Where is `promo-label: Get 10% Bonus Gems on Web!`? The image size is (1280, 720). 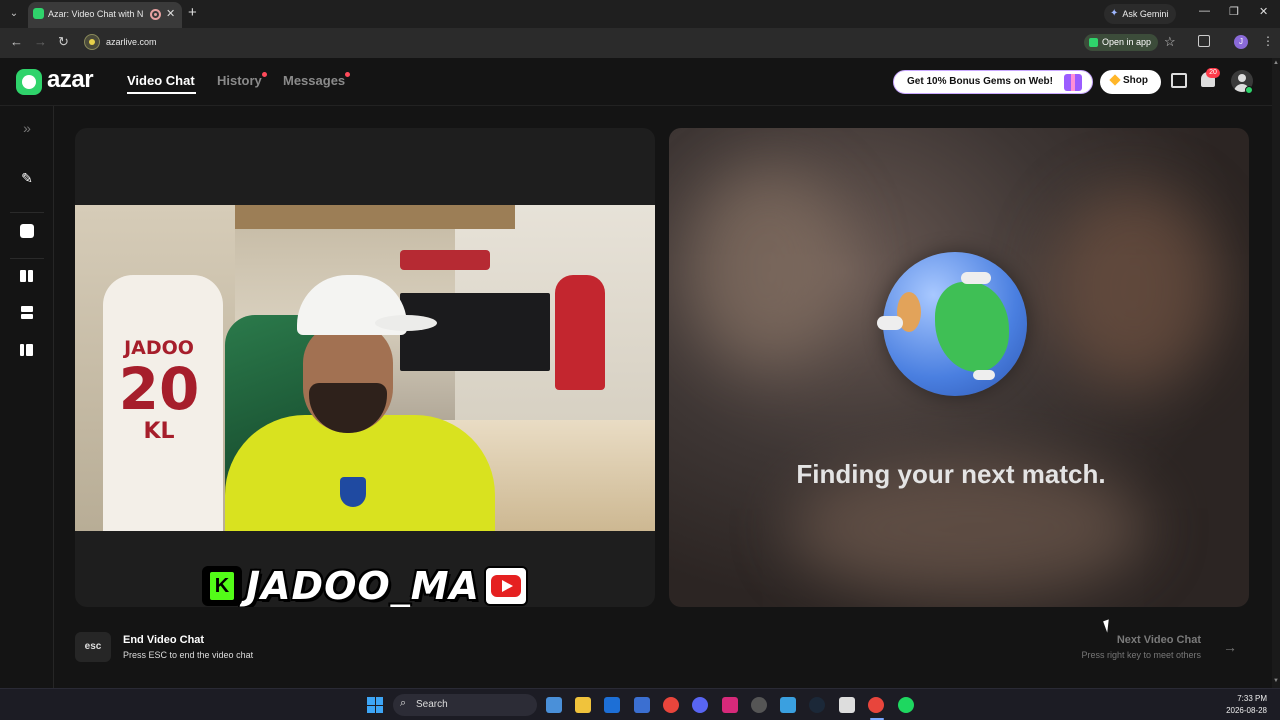
promo-label: Get 10% Bonus Gems on Web! is located at coordinates (980, 81).